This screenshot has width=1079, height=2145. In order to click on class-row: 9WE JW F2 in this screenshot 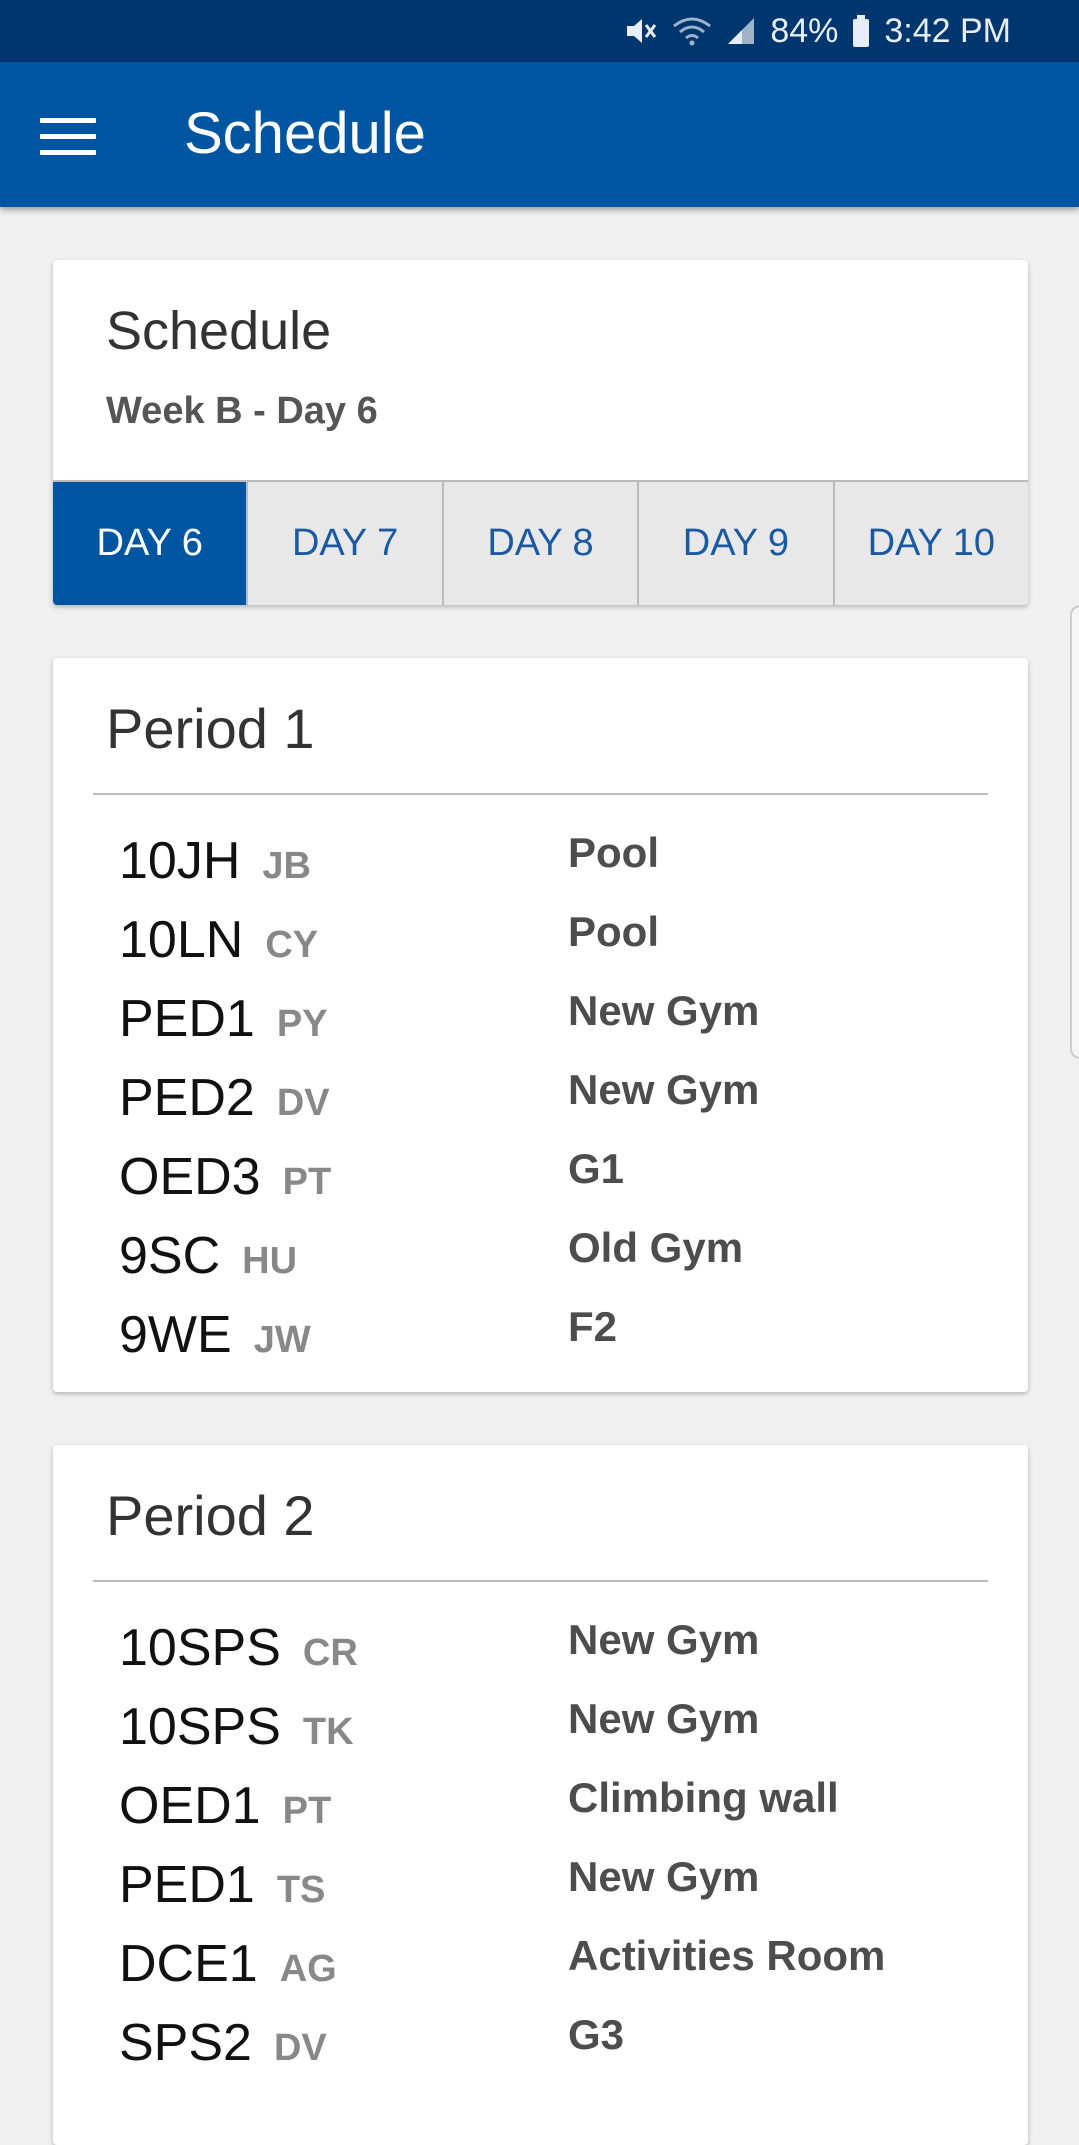, I will do `click(540, 1336)`.